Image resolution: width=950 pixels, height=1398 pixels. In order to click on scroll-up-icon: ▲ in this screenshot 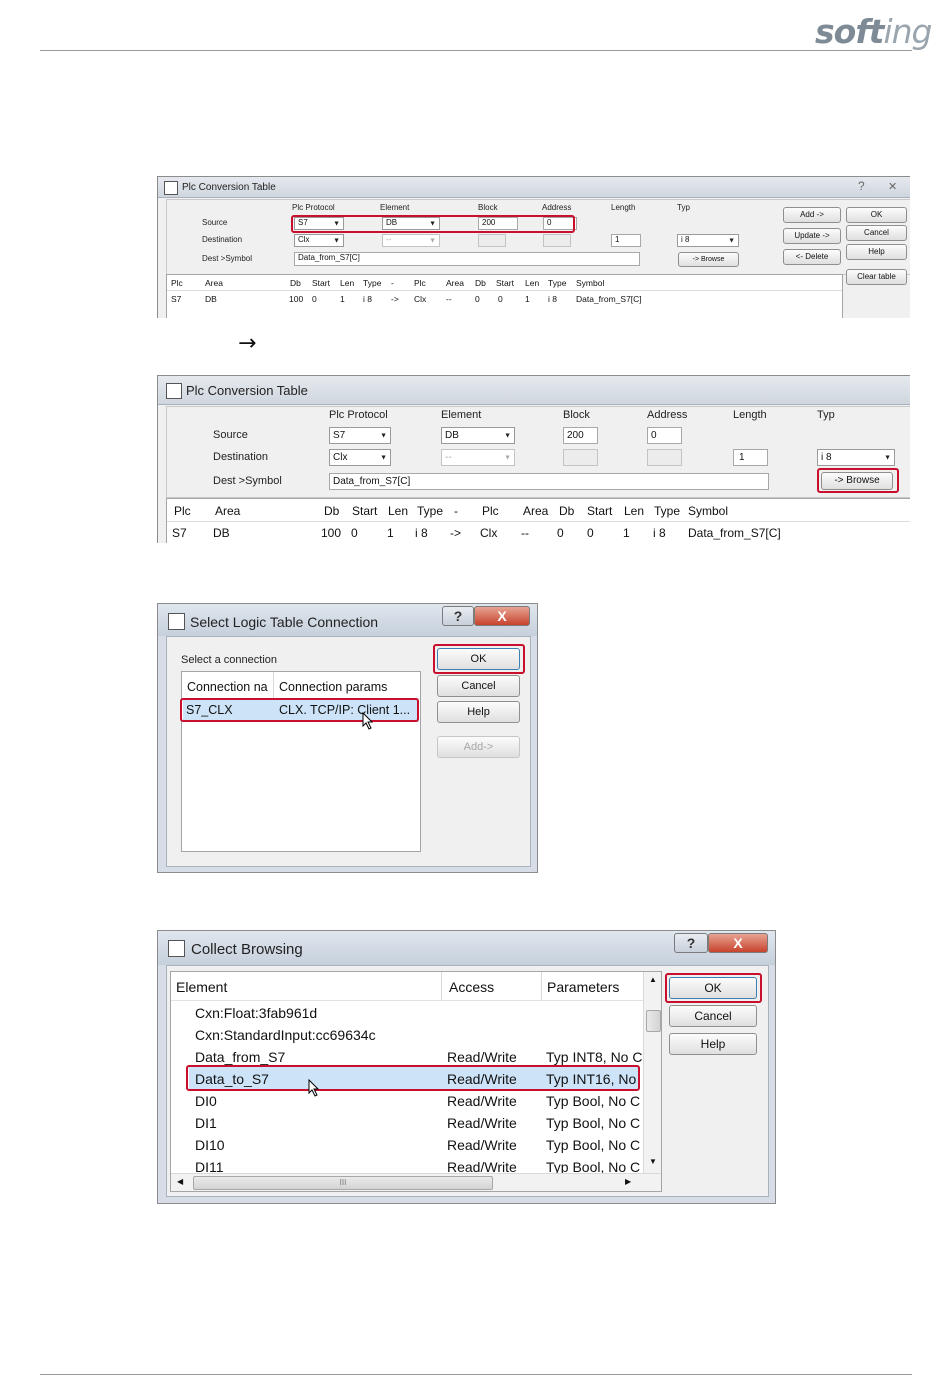, I will do `click(653, 979)`.